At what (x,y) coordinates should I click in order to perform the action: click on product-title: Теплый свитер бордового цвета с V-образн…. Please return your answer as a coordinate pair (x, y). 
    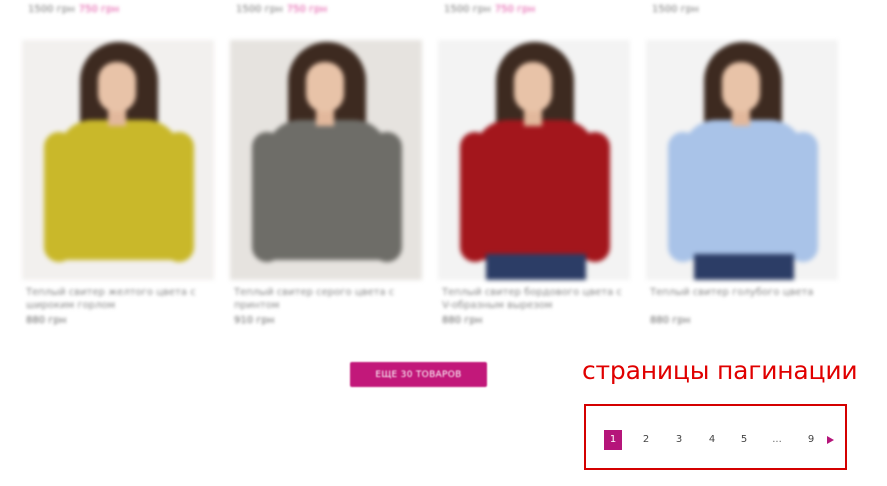
    Looking at the image, I should click on (534, 299).